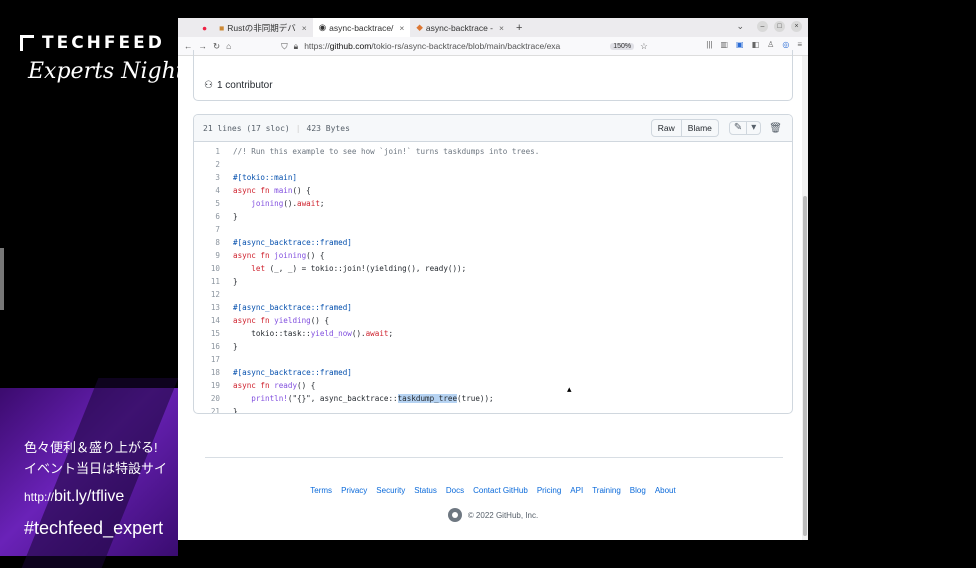 The height and width of the screenshot is (568, 976). I want to click on contributors-link: ⚇ 1 contributor, so click(238, 85).